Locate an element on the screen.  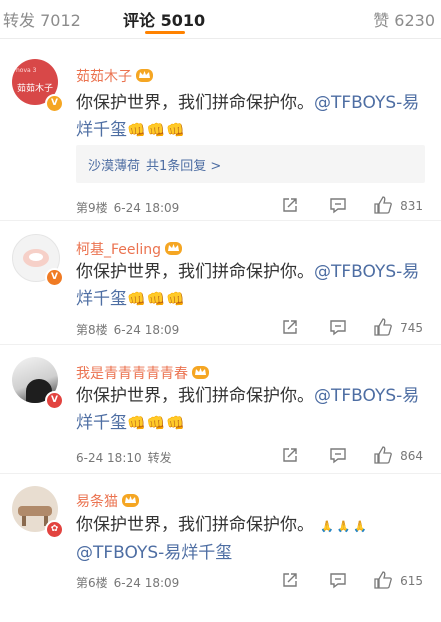
comment-meta: 第9楼 6-24 18:09 is located at coordinates (130, 207).